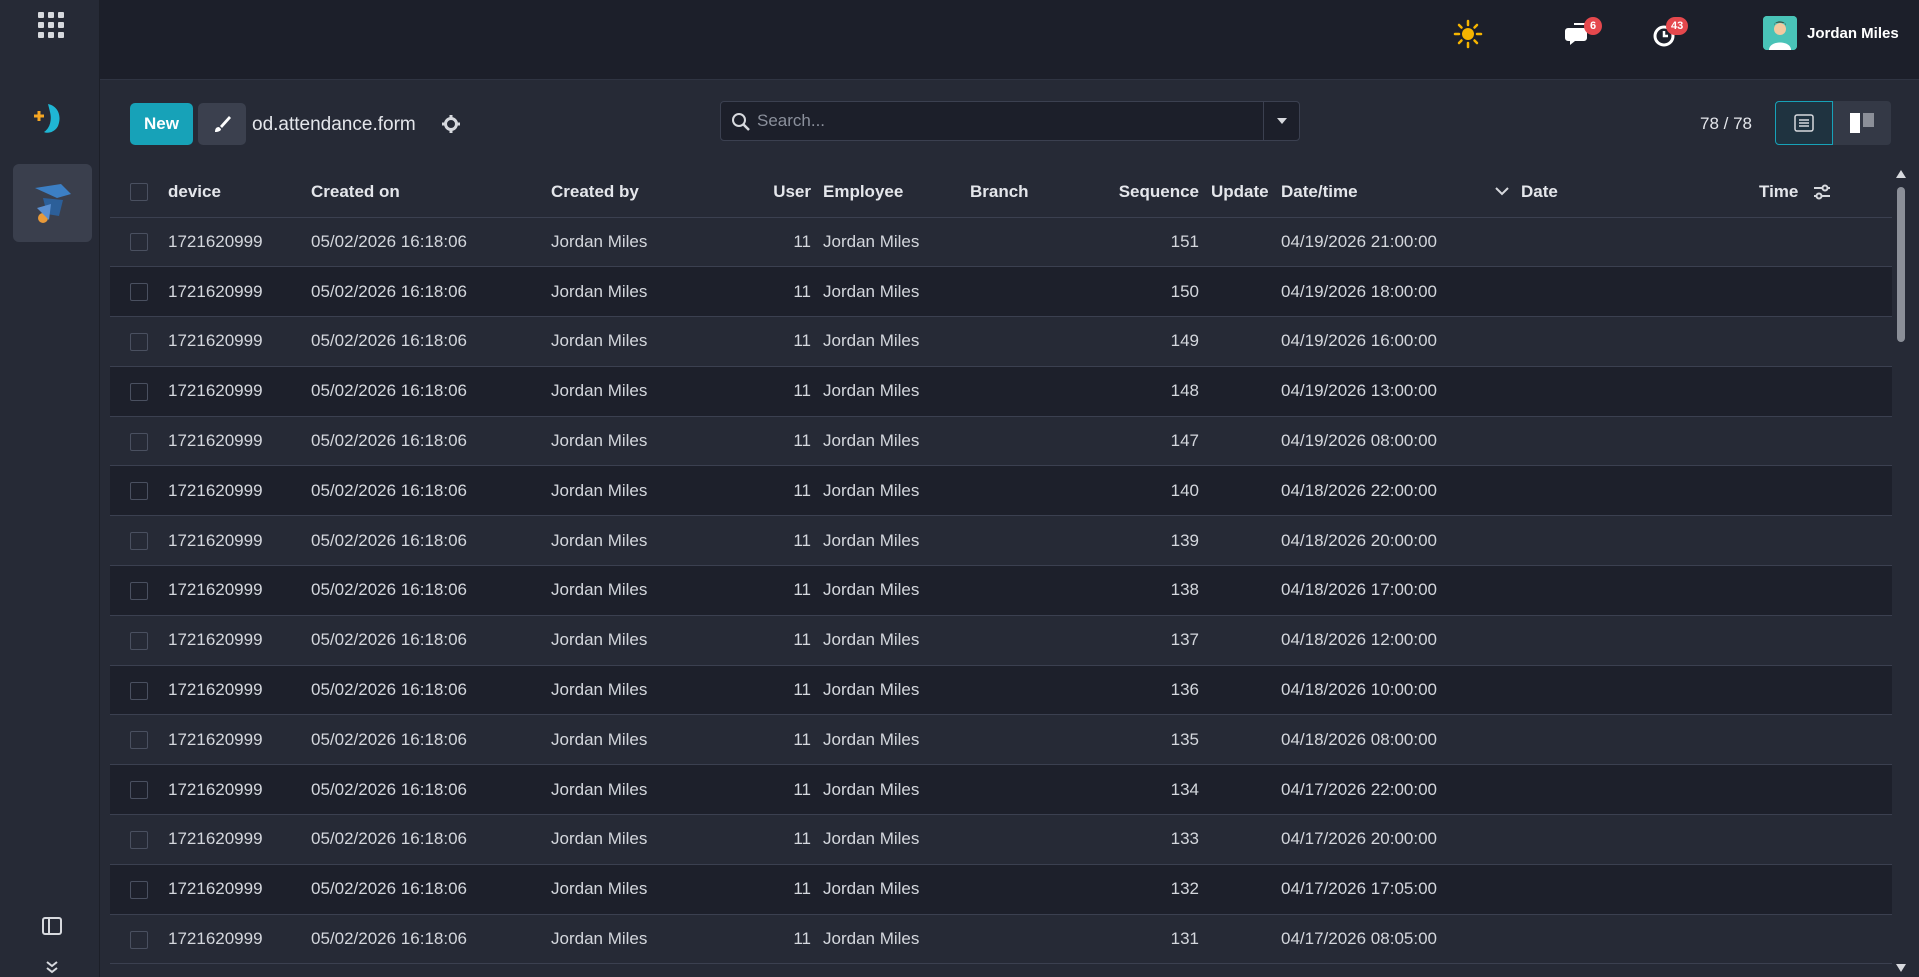  I want to click on cell-datetime: 04/17/2026 20:00:00, so click(1401, 839).